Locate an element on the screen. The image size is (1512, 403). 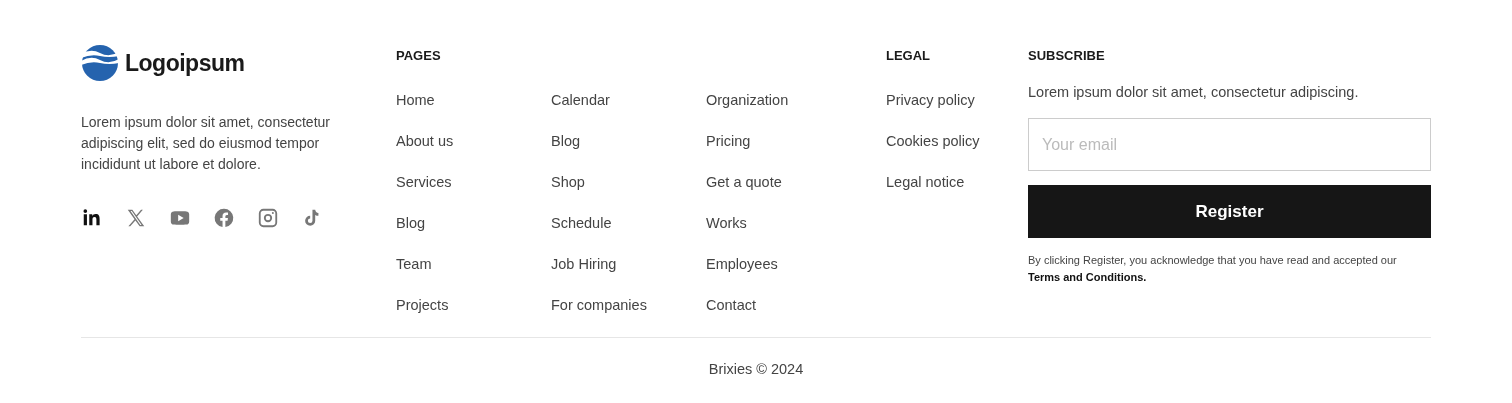
footer-link: Team is located at coordinates (473, 264).